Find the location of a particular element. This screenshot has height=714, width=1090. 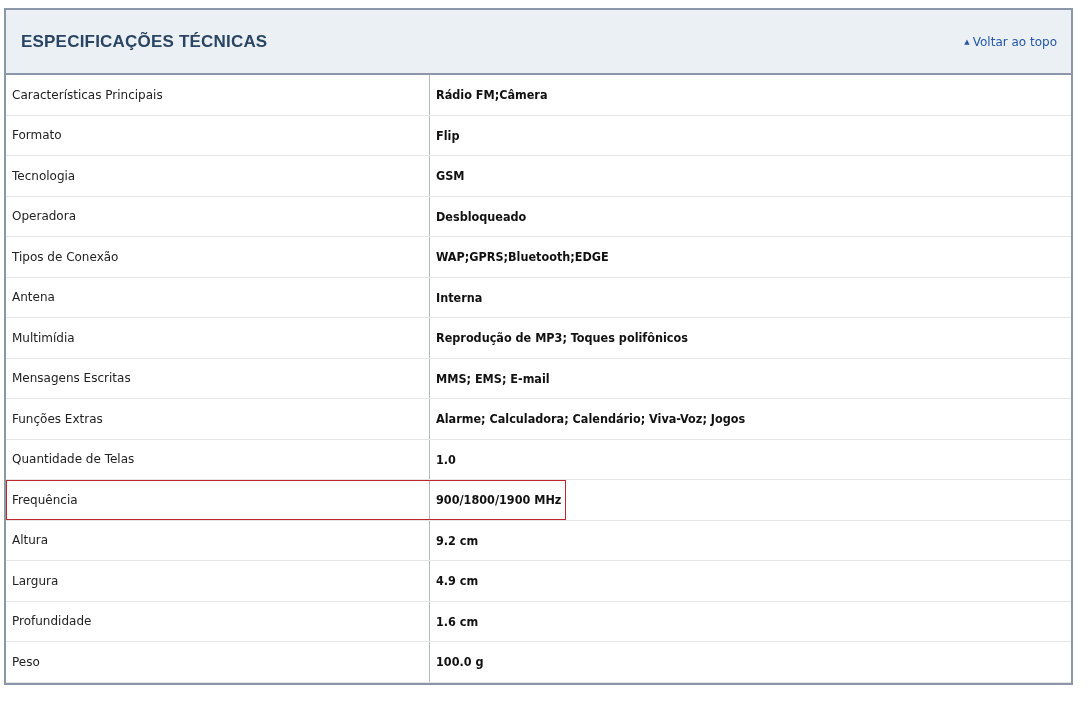

spec-value: Rádio FM;Câmera is located at coordinates (492, 95).